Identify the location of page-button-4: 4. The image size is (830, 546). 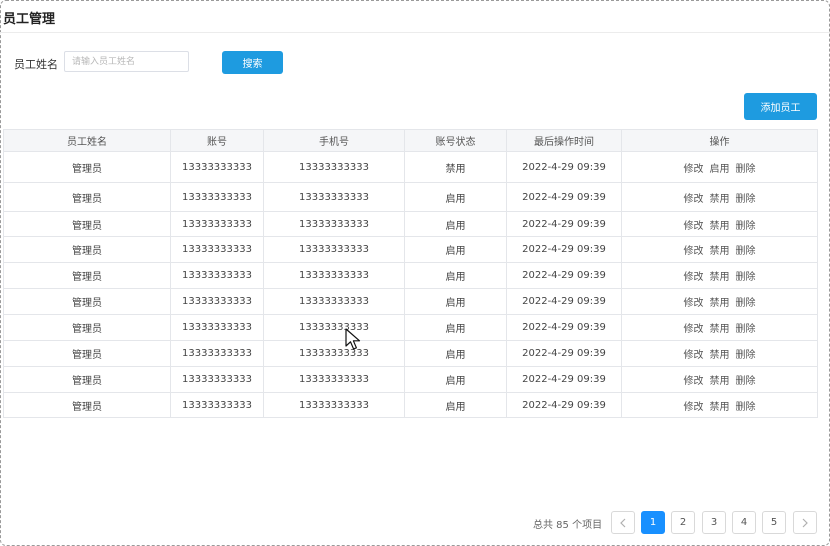
(744, 522).